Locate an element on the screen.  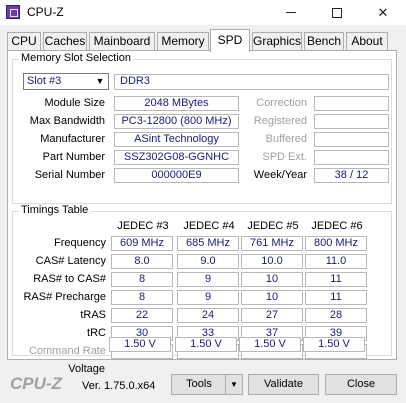
timing-value: 22 is located at coordinates (142, 315).